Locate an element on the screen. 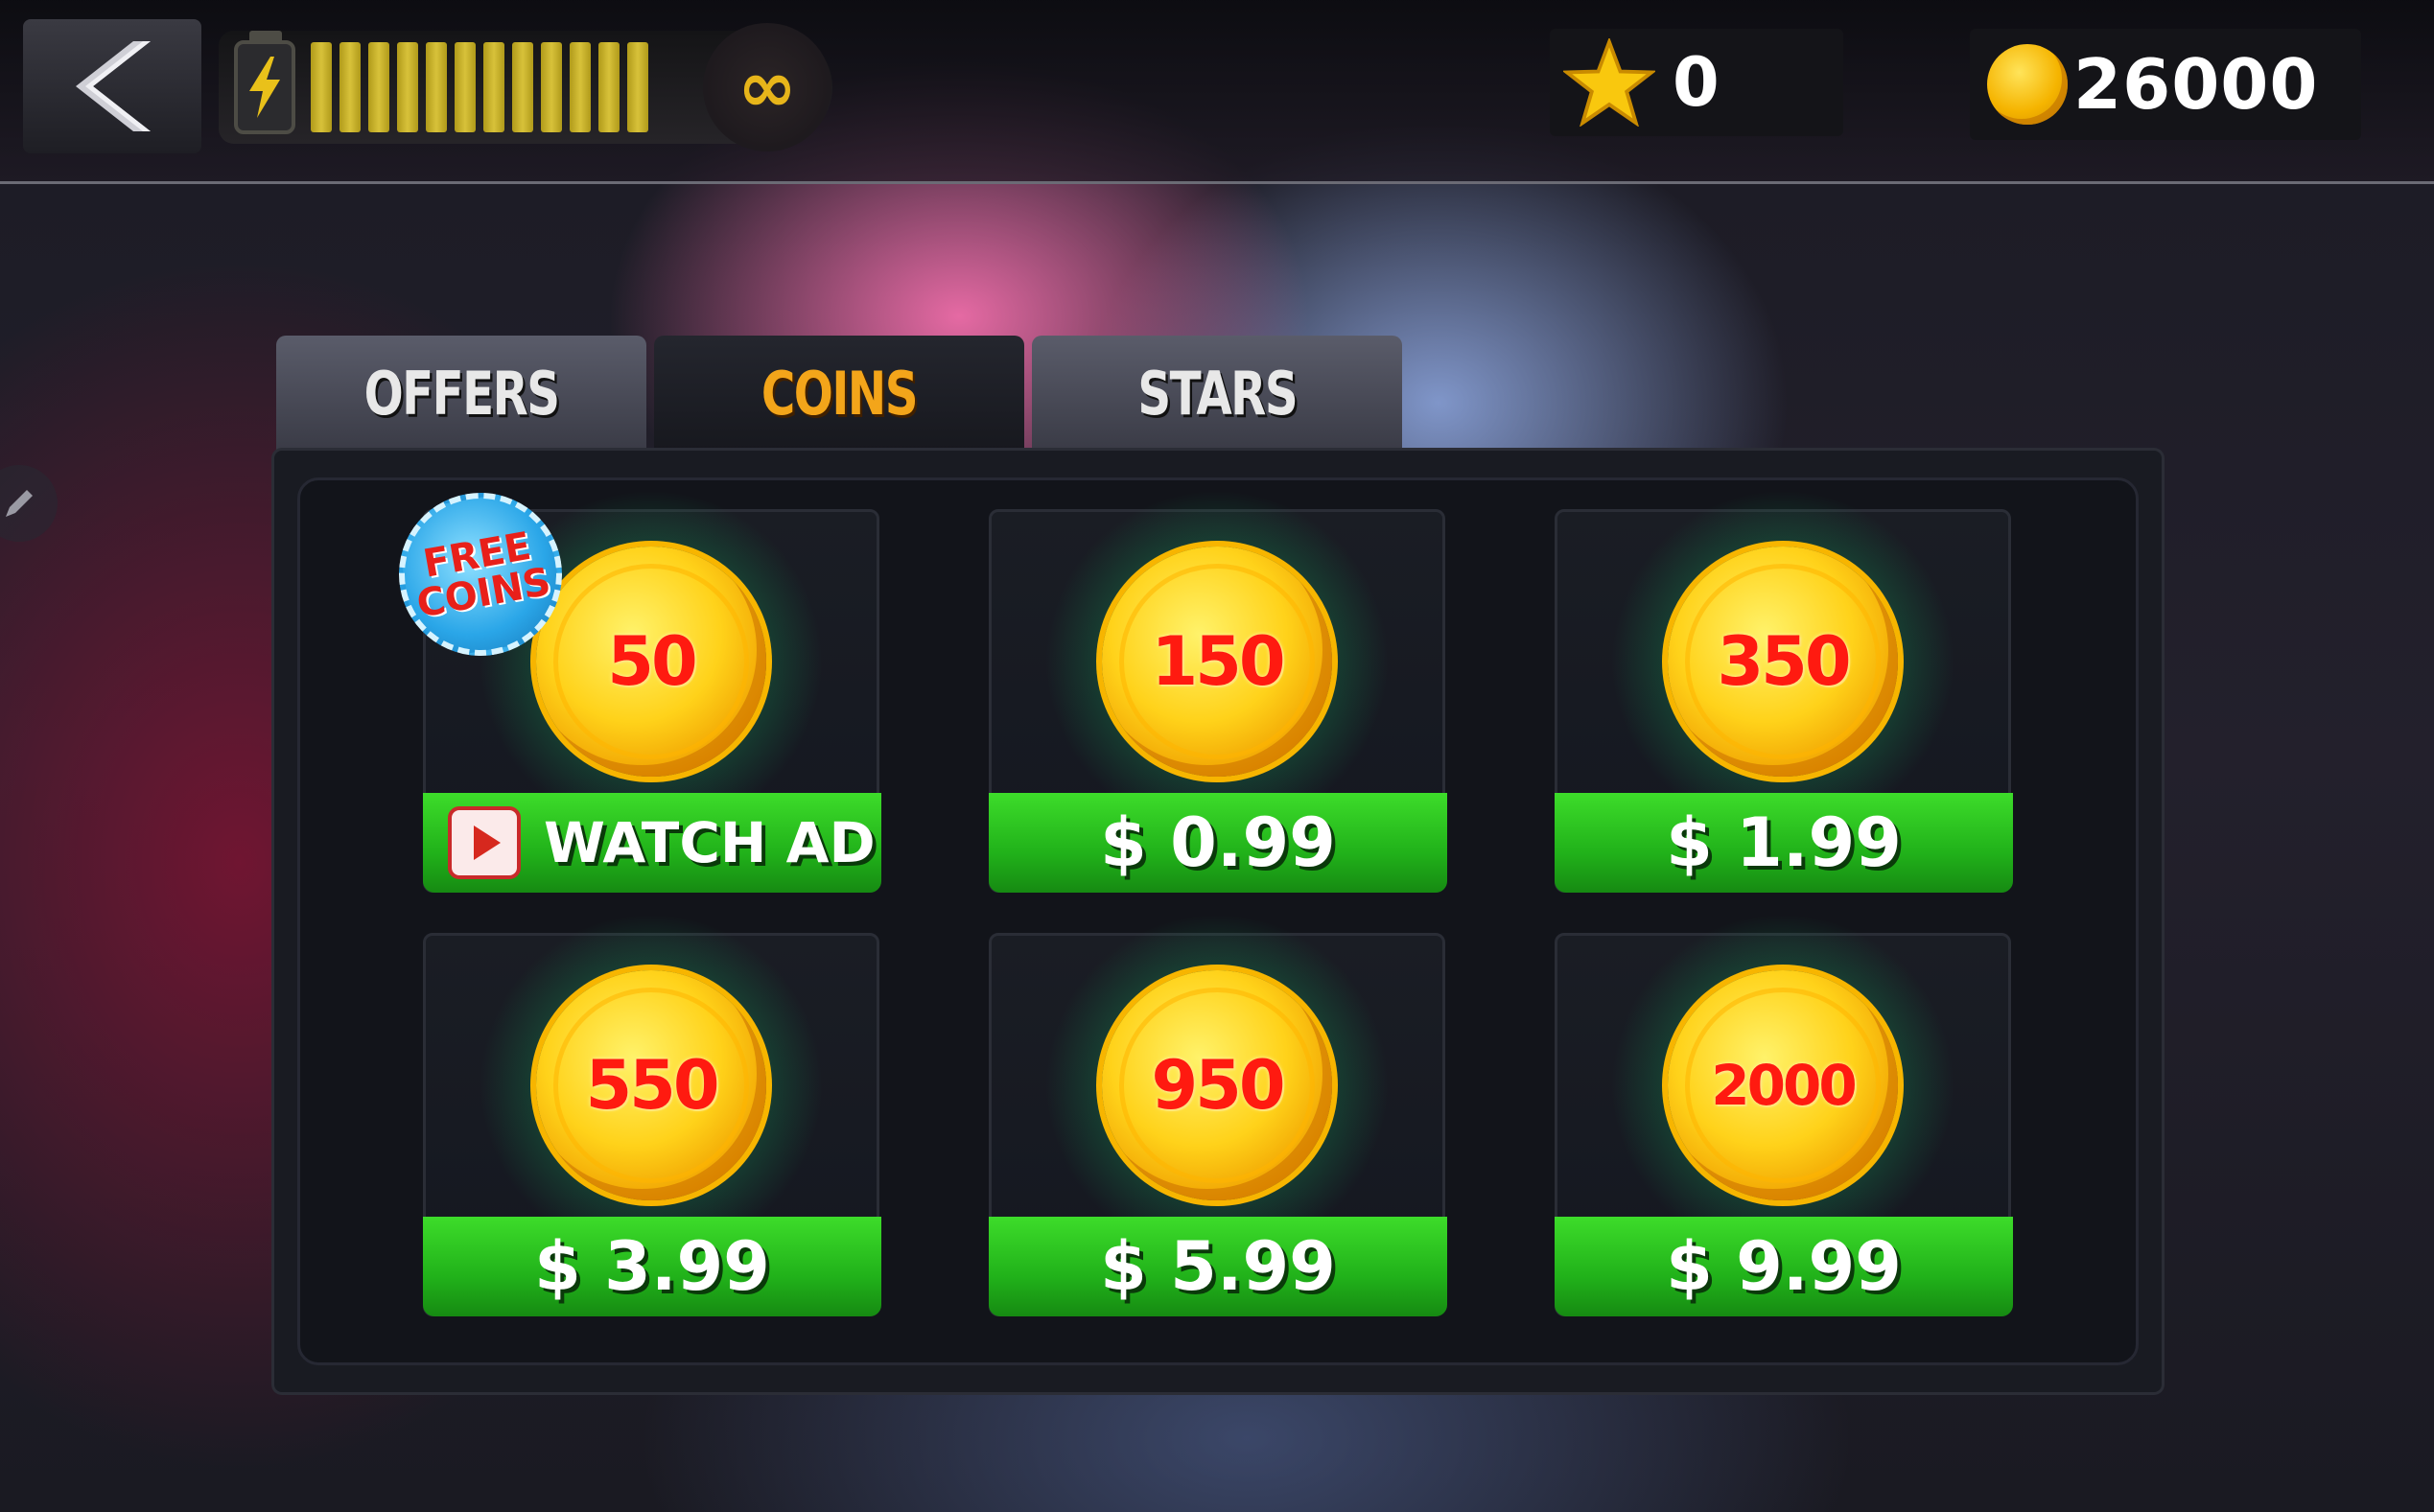 The image size is (2434, 1512). coin-amount: 950 is located at coordinates (1218, 1085).